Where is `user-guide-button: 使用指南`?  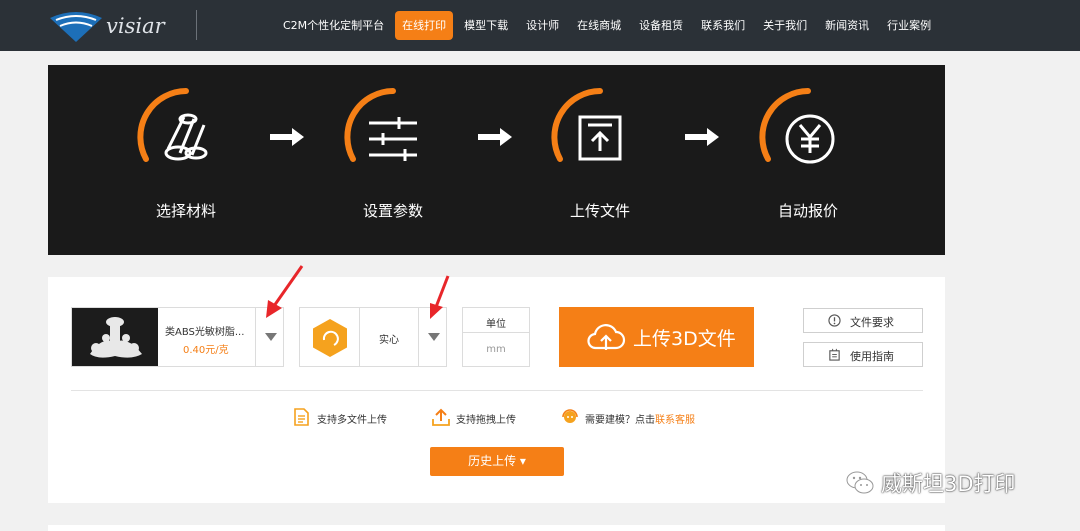 user-guide-button: 使用指南 is located at coordinates (863, 354).